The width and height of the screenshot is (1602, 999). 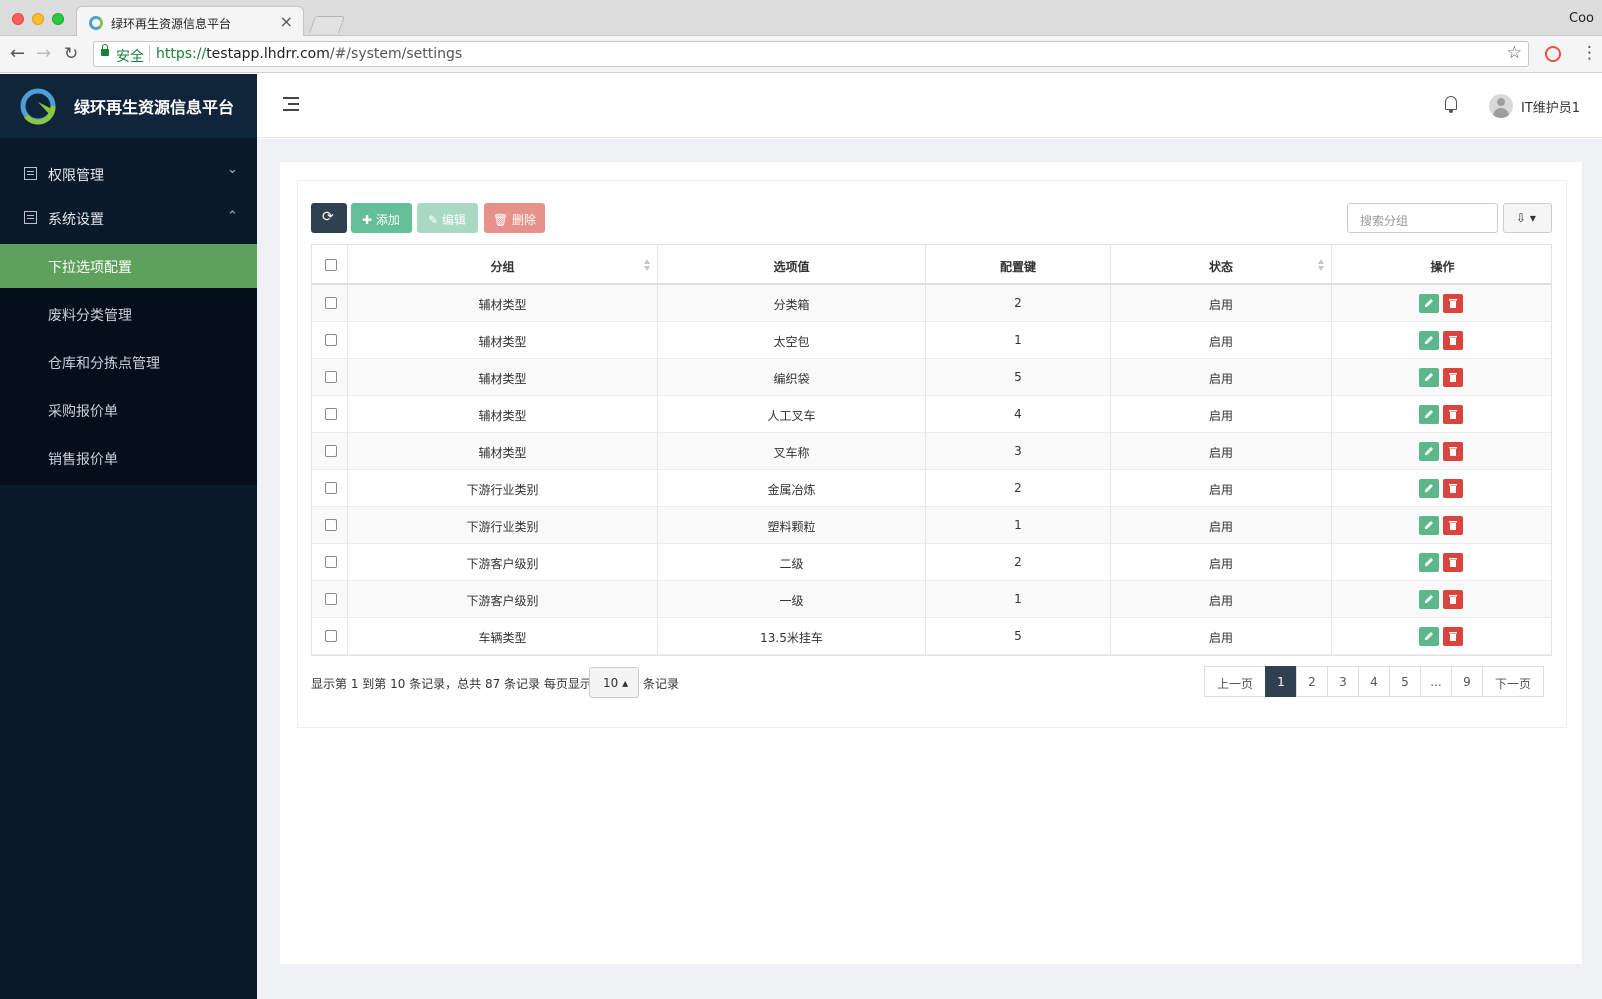 I want to click on table-row: 辅材类型 太空包 1 启用, so click(x=931, y=340).